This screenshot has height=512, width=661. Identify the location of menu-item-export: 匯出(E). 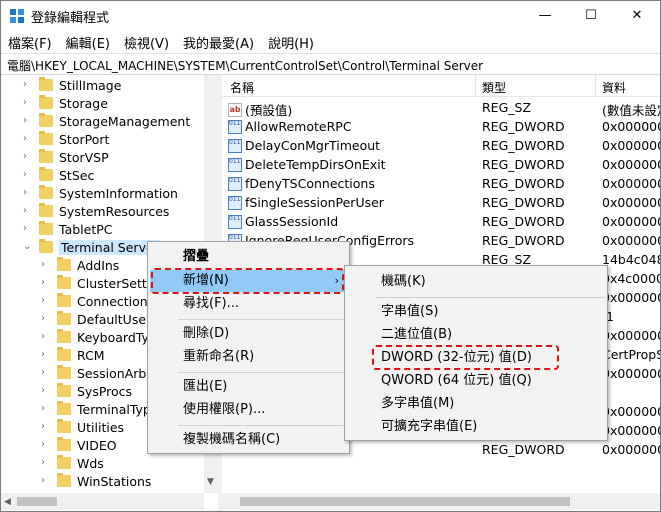
(248, 387).